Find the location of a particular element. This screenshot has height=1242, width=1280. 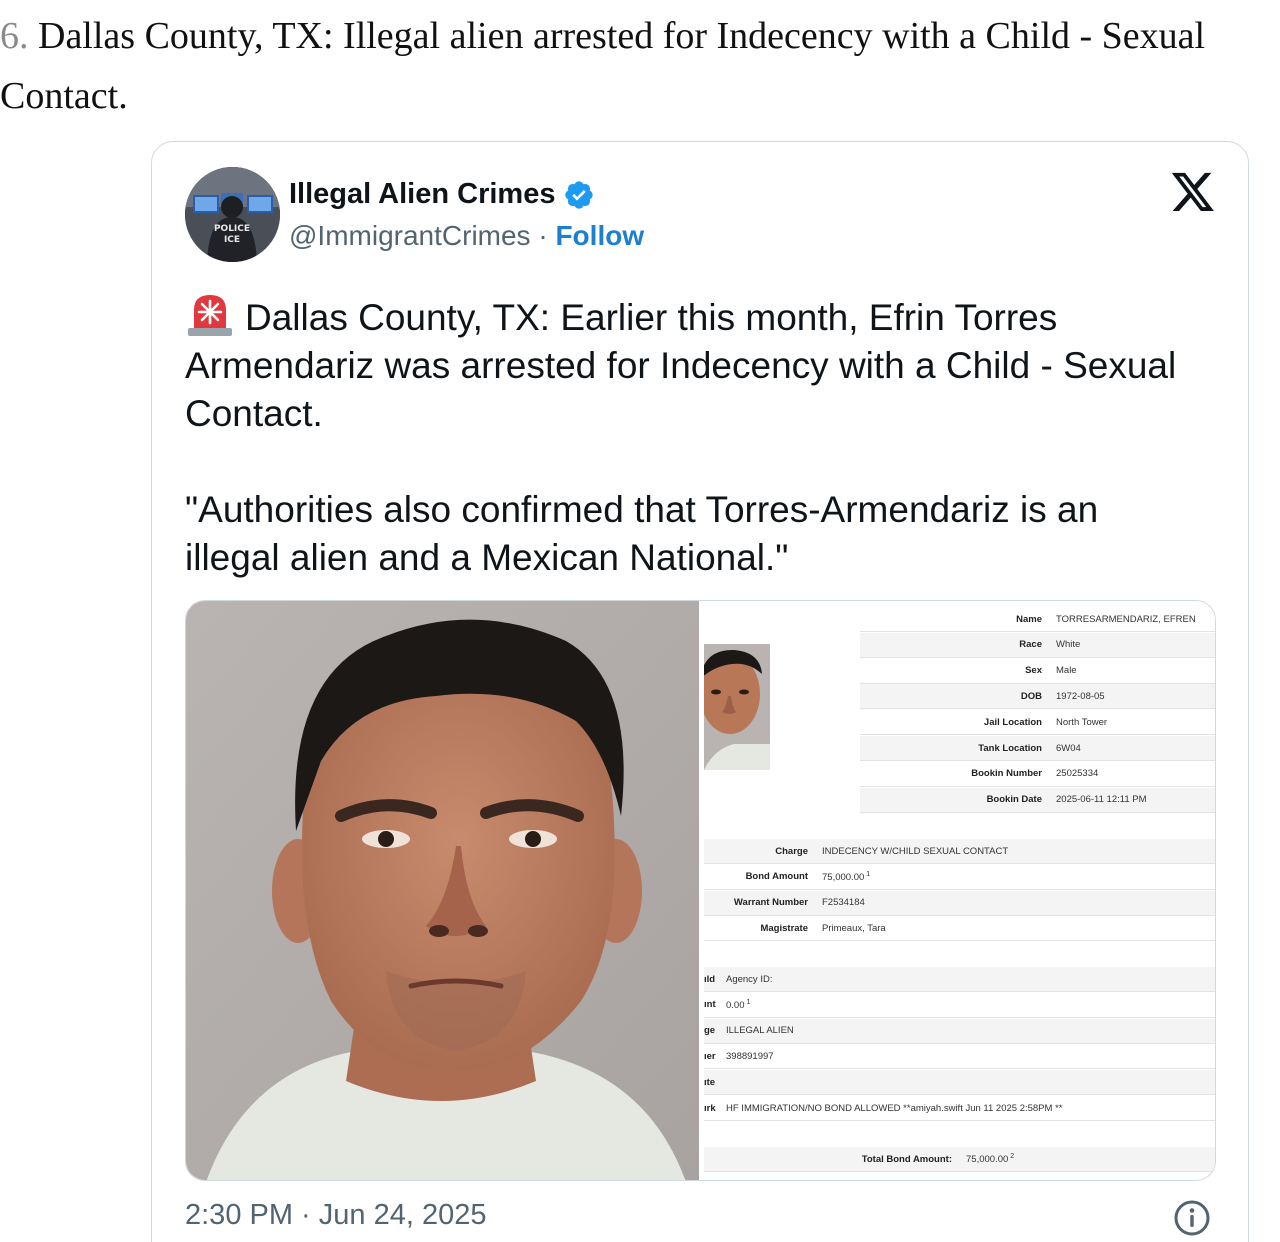

record-value: 2025-06-11 12:11 PM is located at coordinates (1098, 799).